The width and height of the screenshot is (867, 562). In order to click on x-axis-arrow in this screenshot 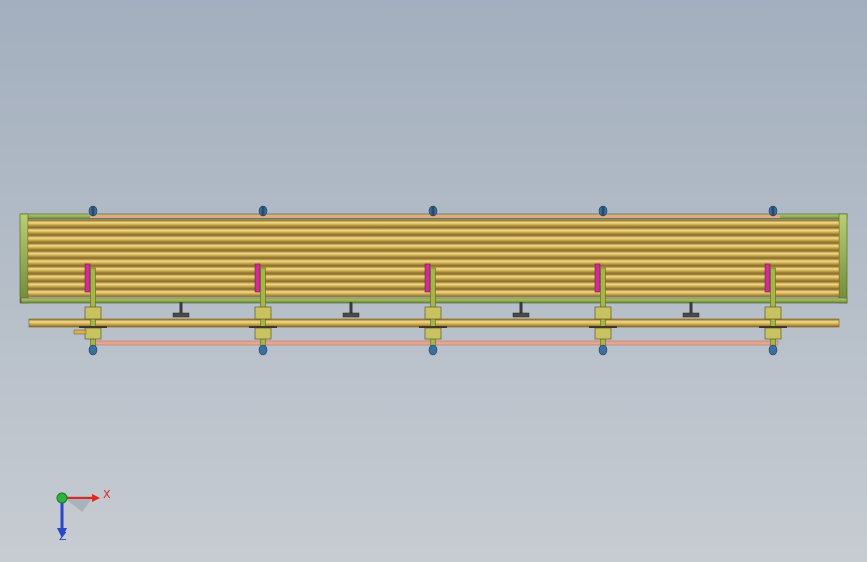, I will do `click(96, 498)`.